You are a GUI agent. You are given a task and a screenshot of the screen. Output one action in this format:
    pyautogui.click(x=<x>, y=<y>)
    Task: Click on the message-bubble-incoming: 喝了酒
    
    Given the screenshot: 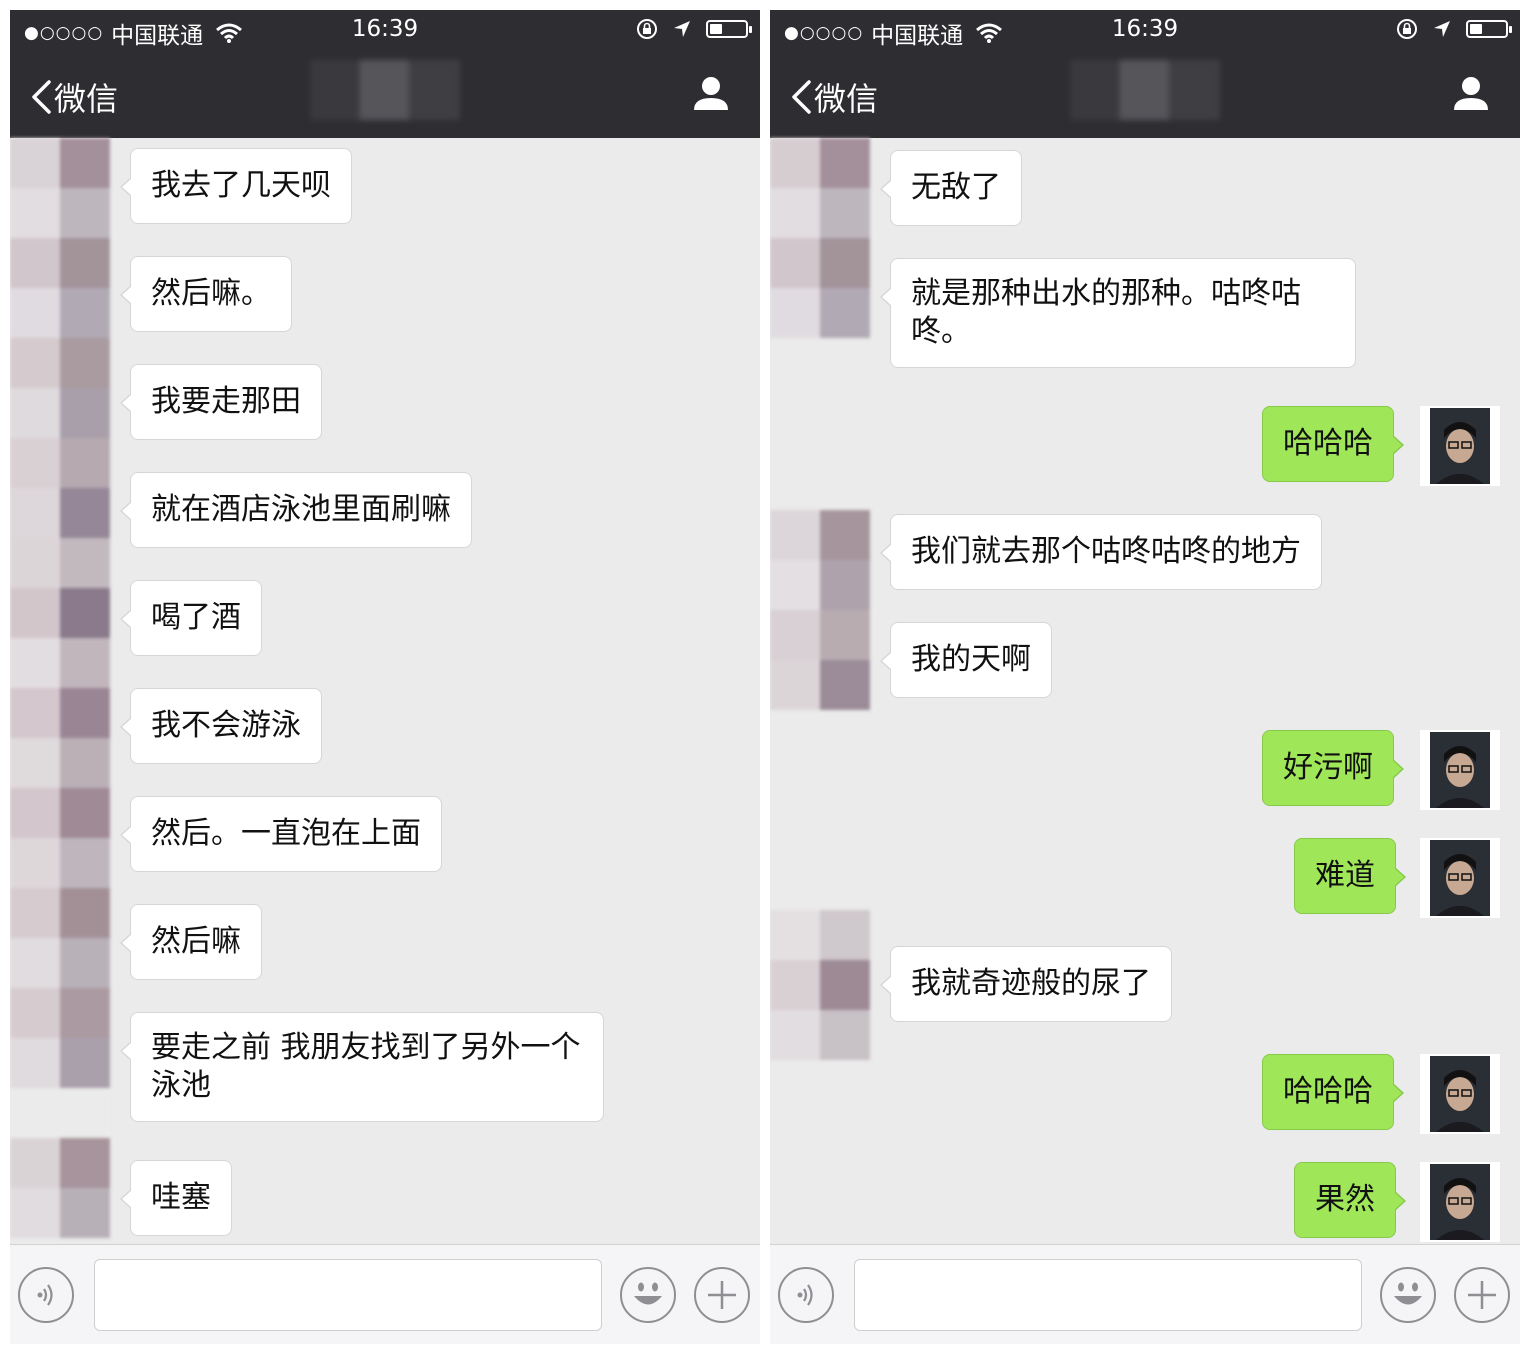 What is the action you would take?
    pyautogui.click(x=191, y=618)
    